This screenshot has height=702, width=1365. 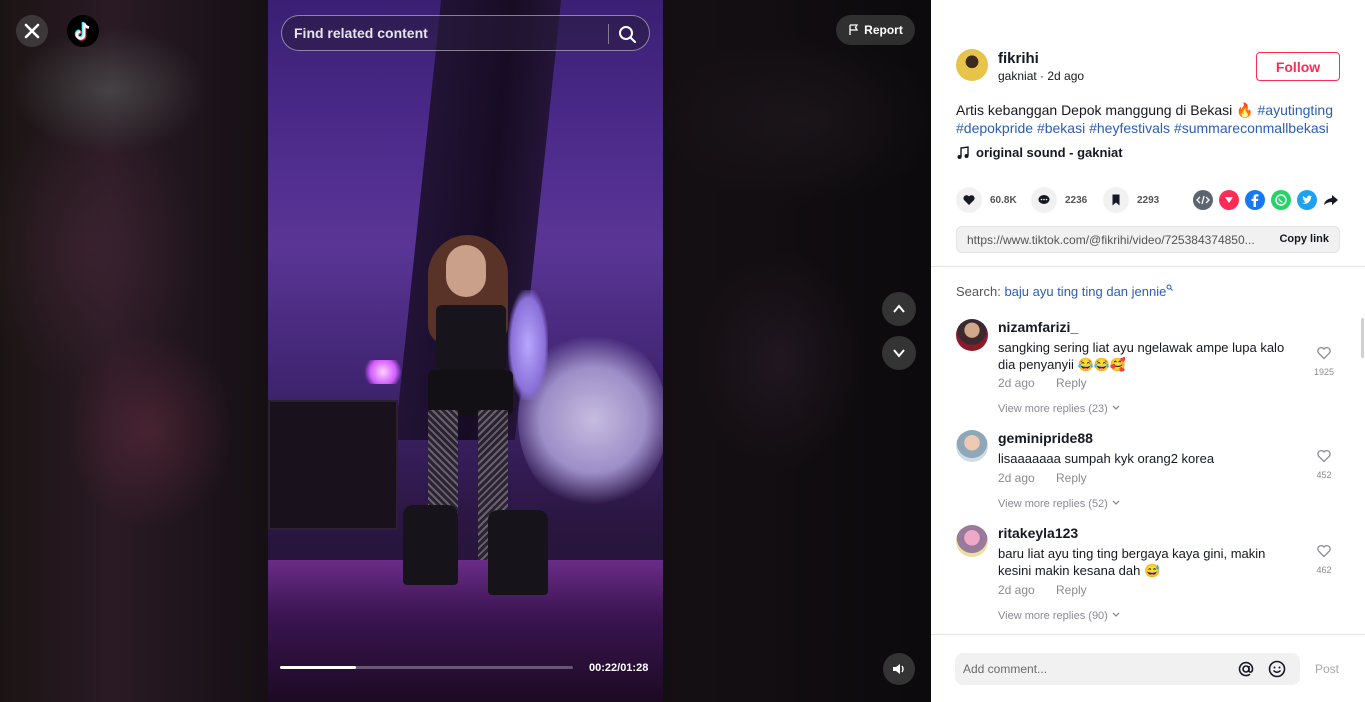 What do you see at coordinates (986, 200) in the screenshot?
I see `like-action: 60.8K` at bounding box center [986, 200].